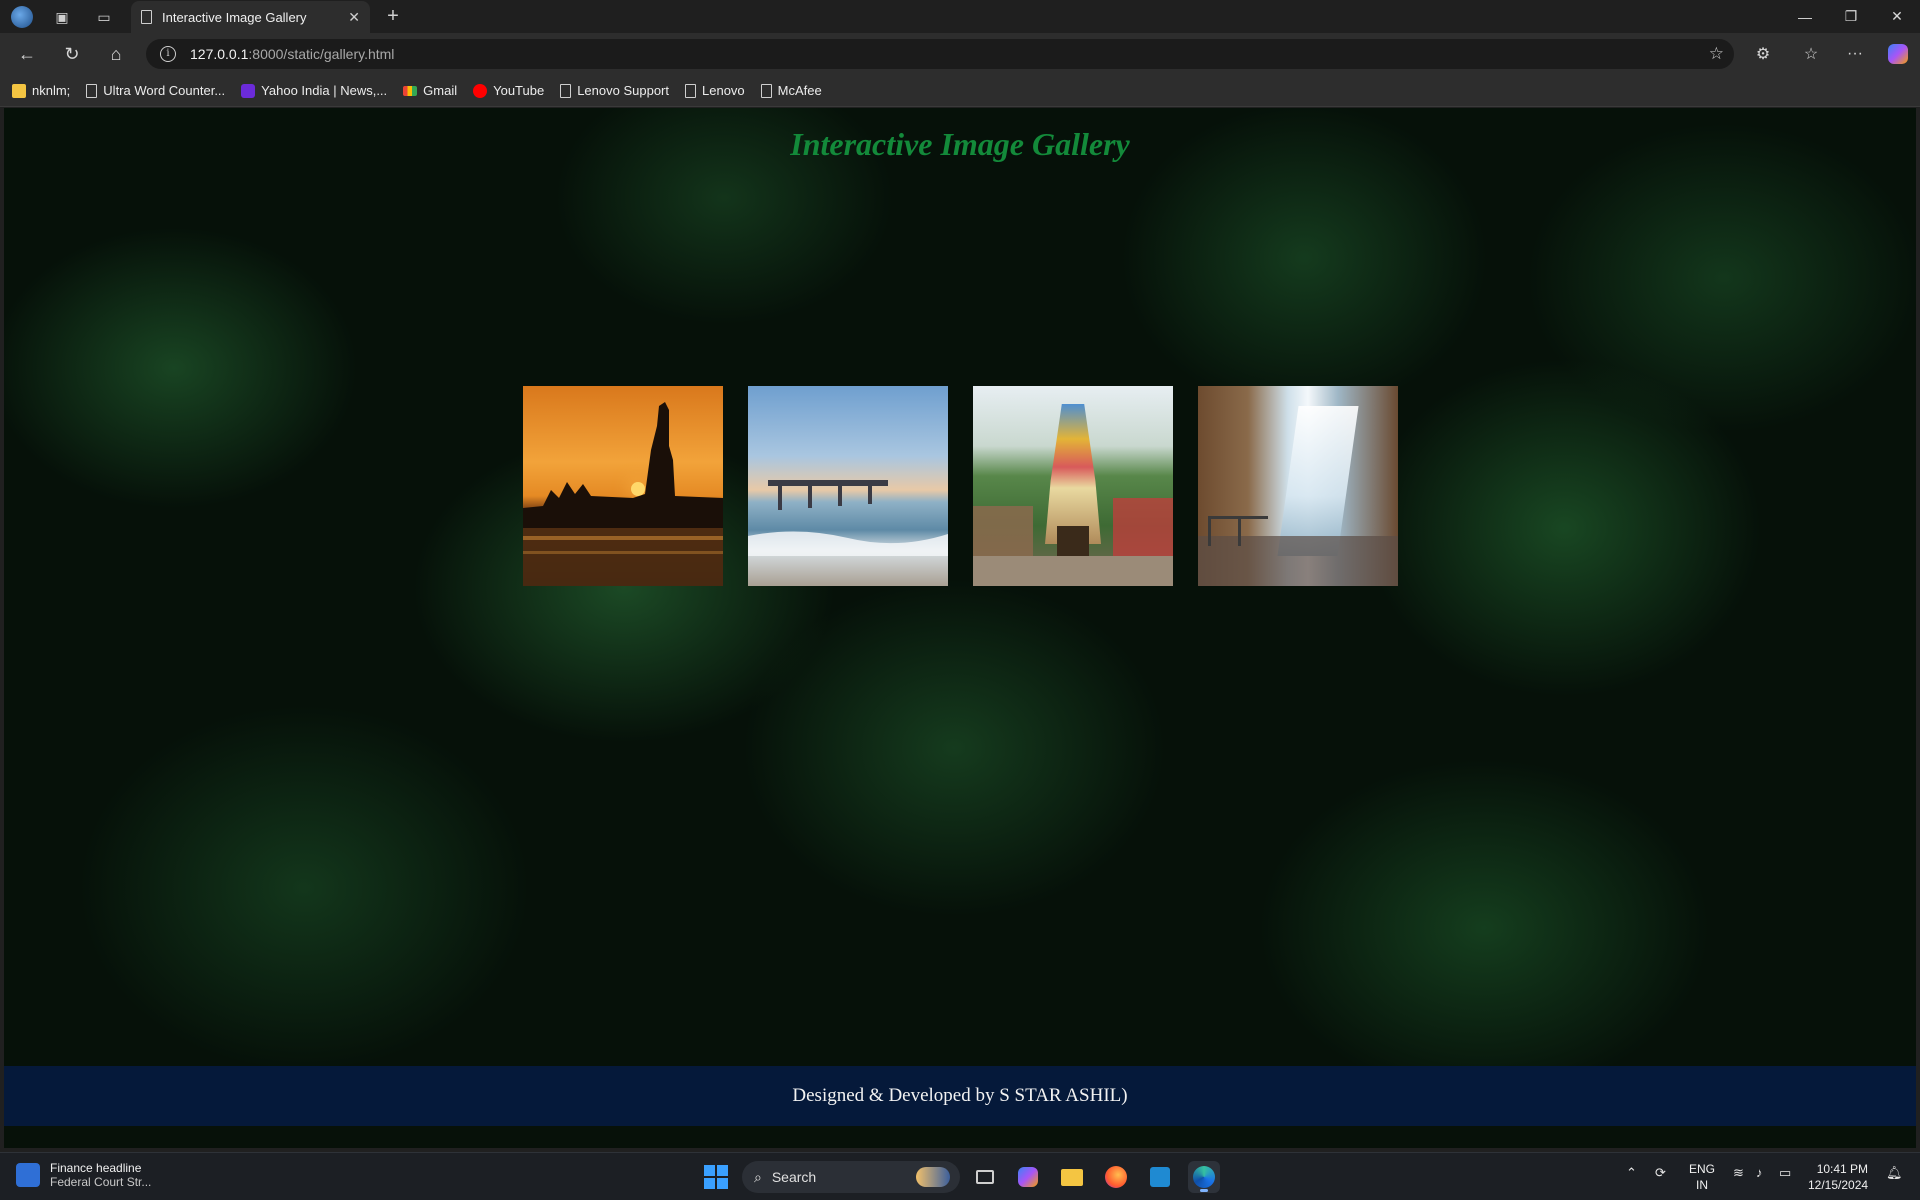 The height and width of the screenshot is (1200, 1920). What do you see at coordinates (1855, 54) in the screenshot?
I see `more-menu-icon: ···` at bounding box center [1855, 54].